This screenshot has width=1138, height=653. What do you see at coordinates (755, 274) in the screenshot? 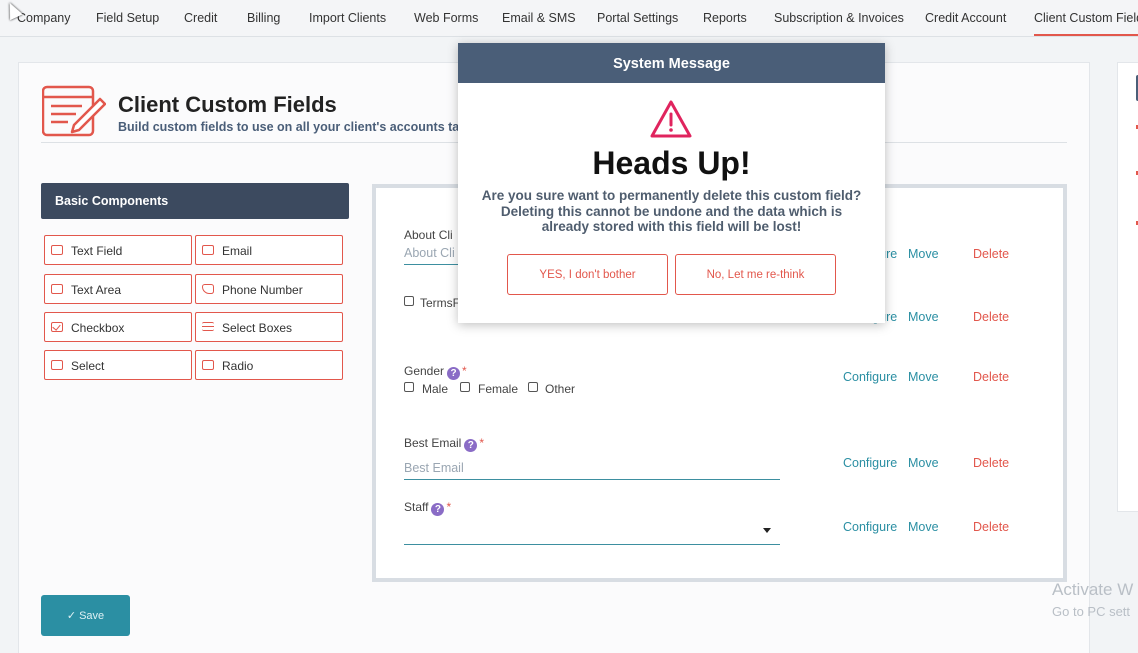
I see `cancel-button: No, Let me re-think` at bounding box center [755, 274].